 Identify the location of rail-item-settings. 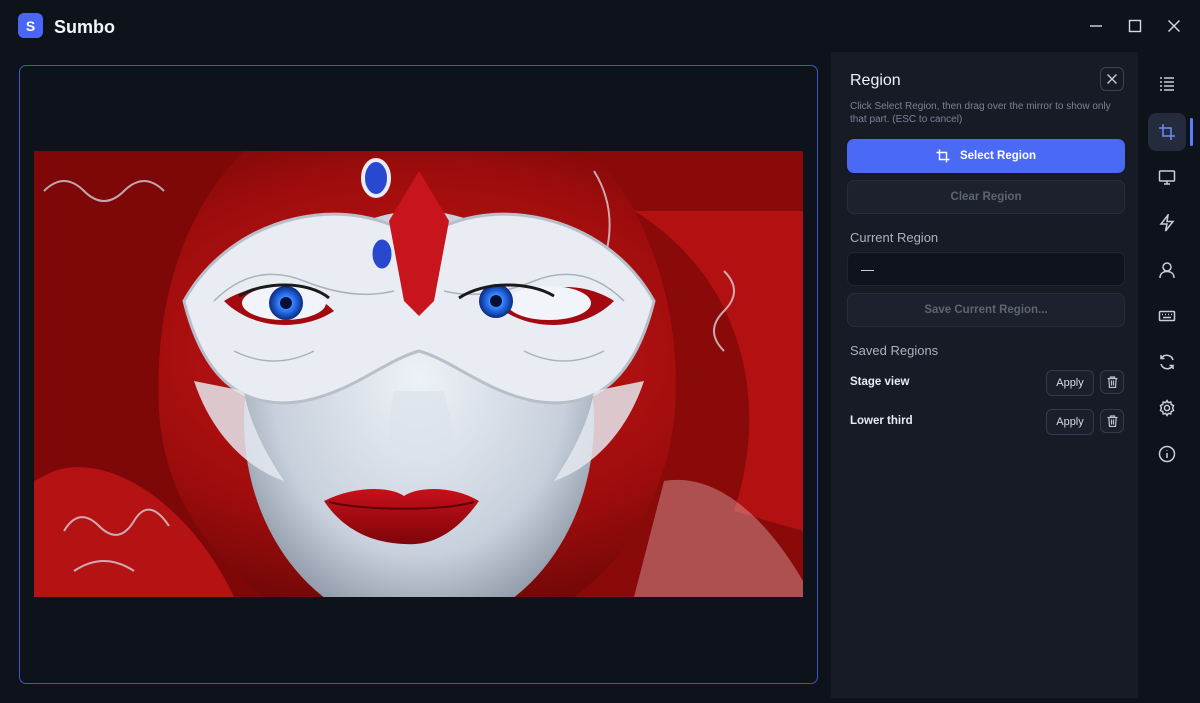
(1167, 408).